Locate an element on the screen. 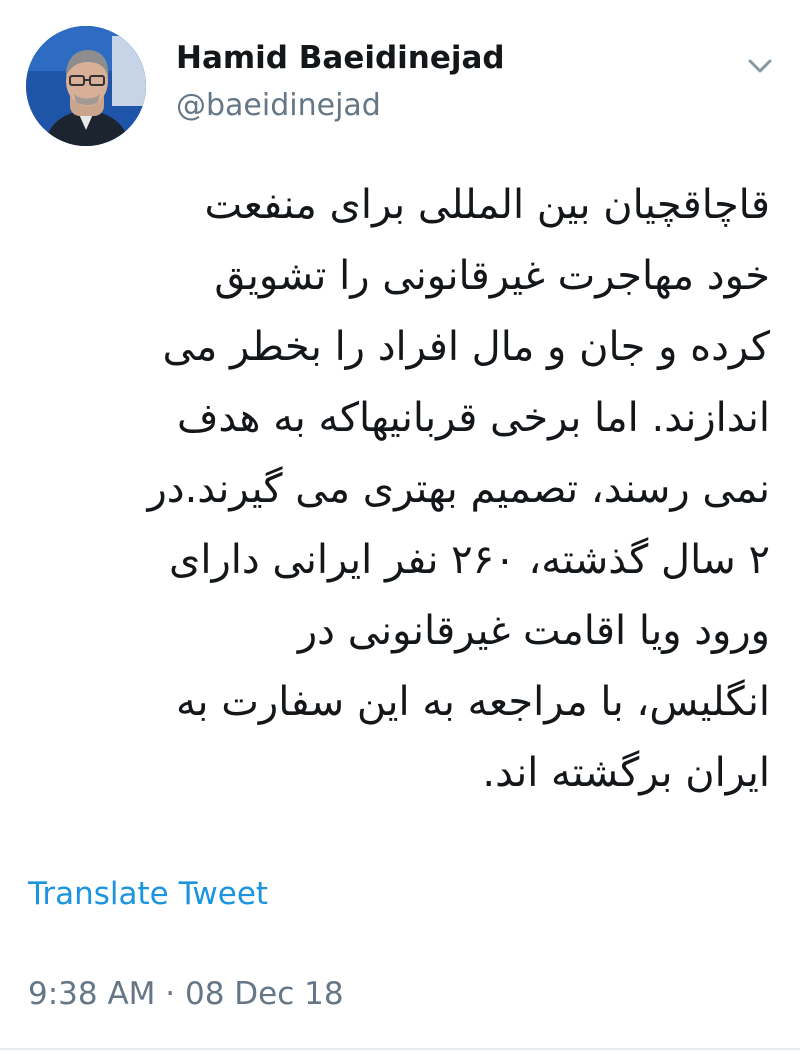 Image resolution: width=800 pixels, height=1051 pixels. tweet-line: ایران برگشته اند. is located at coordinates (626, 773).